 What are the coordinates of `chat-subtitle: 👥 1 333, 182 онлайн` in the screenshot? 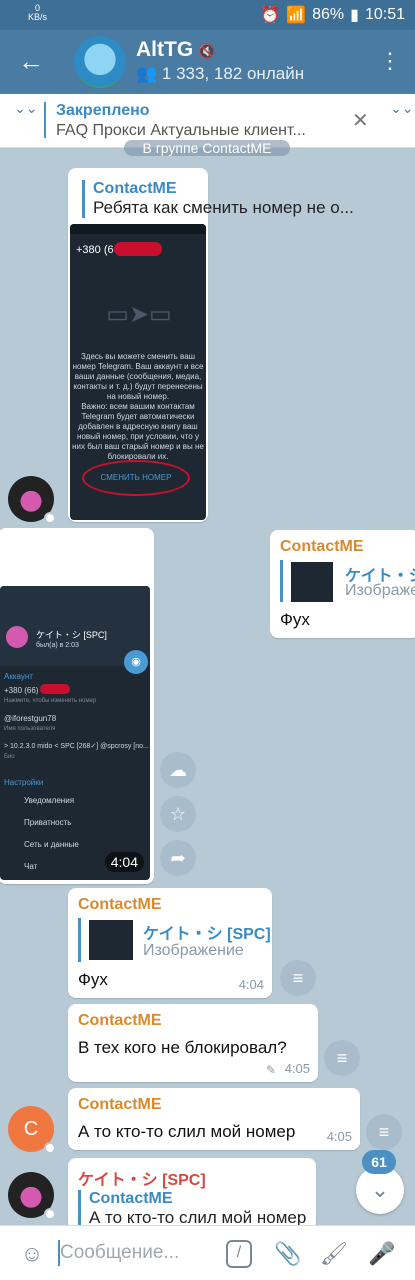 It's located at (220, 73).